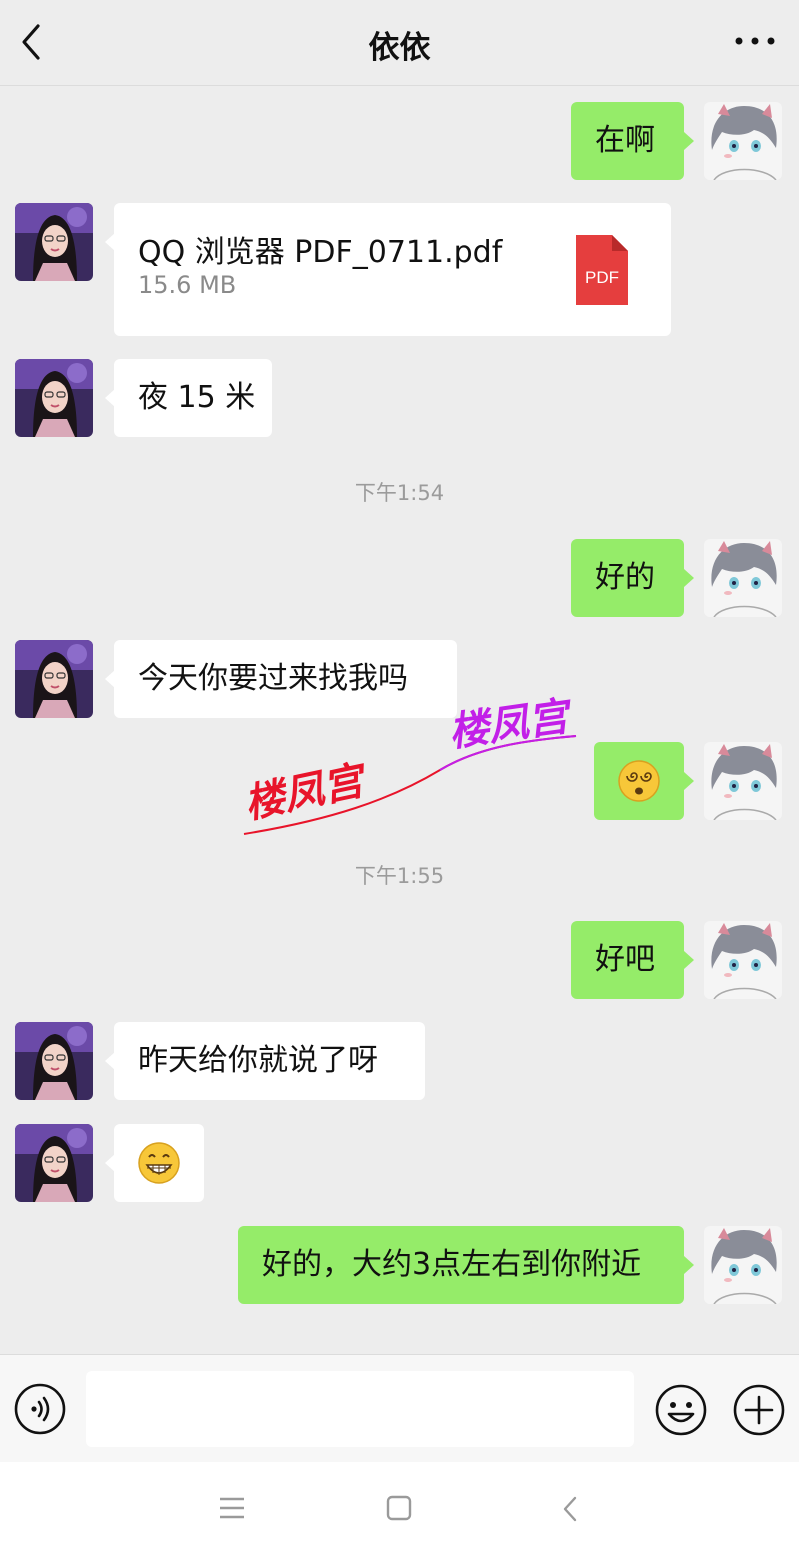  What do you see at coordinates (399, 493) in the screenshot?
I see `timestamp: 下午1:54` at bounding box center [399, 493].